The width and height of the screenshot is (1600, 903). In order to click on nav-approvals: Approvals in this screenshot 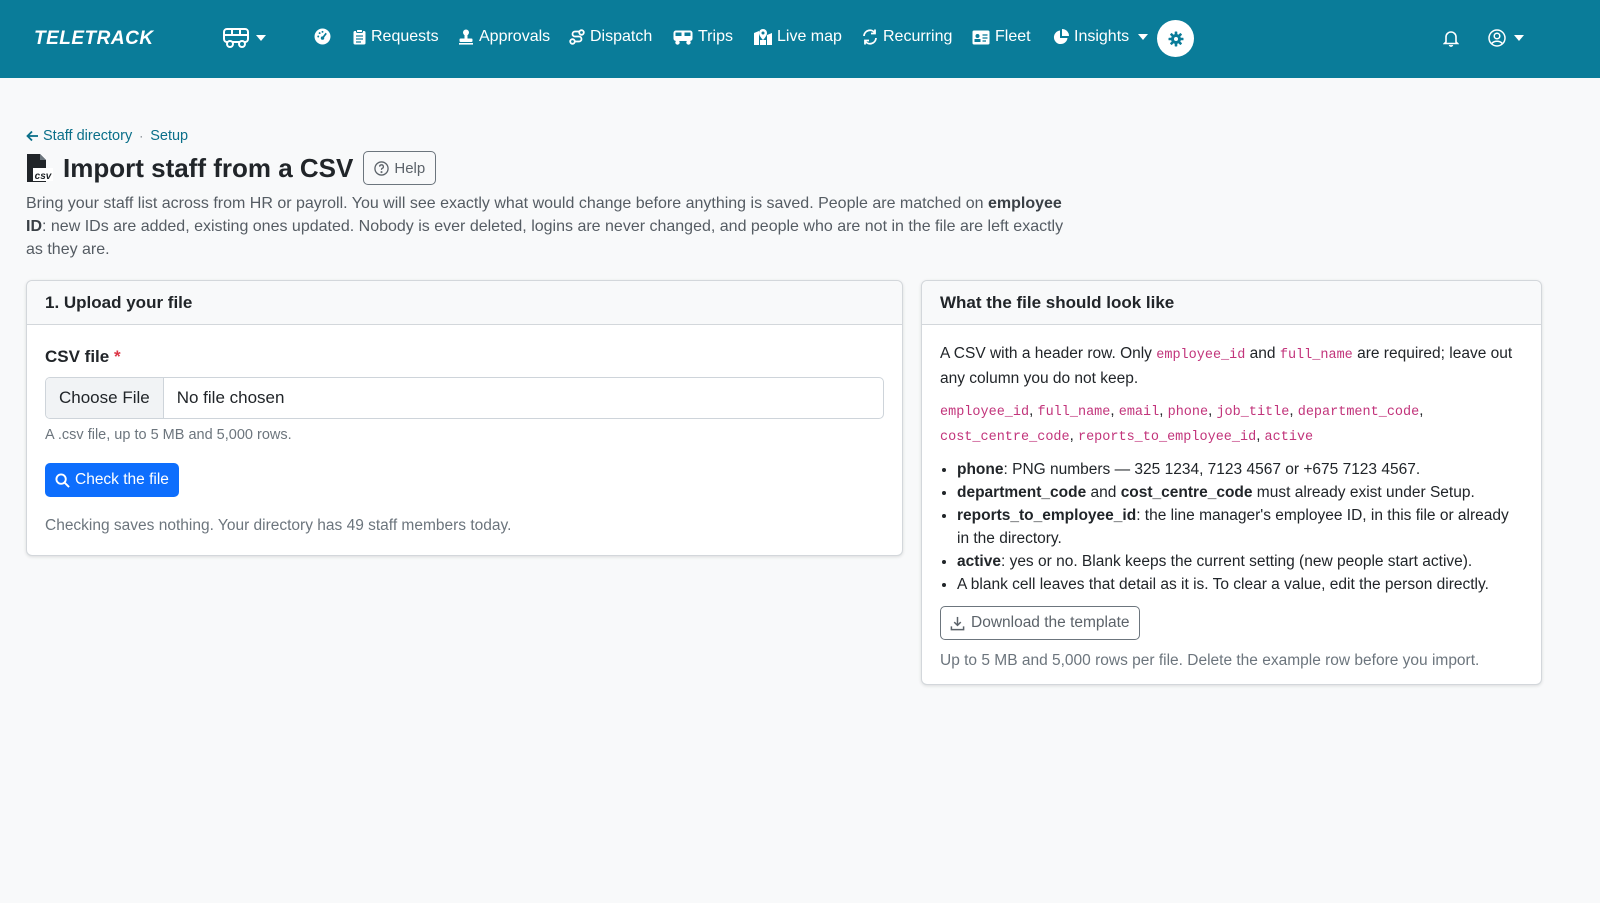, I will do `click(504, 37)`.